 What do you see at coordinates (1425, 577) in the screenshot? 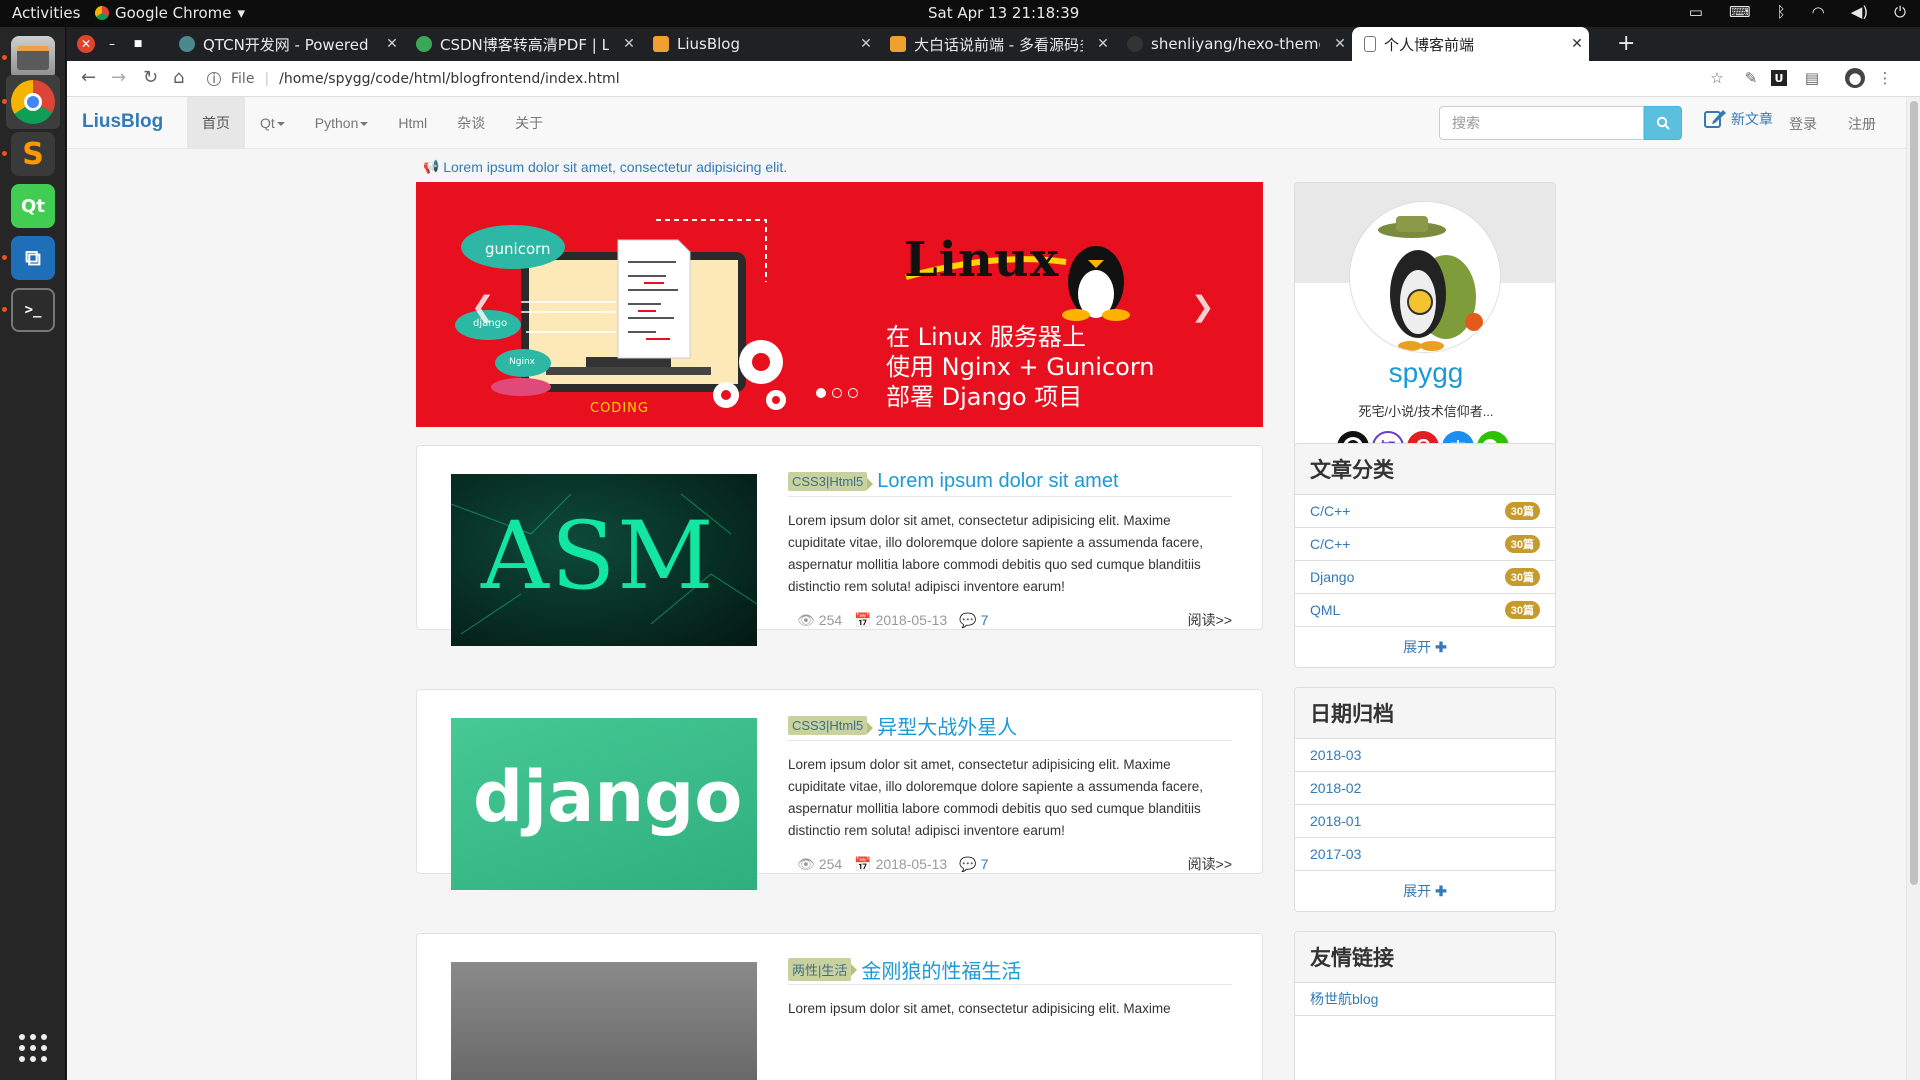
I see `category-item: Django 30篇` at bounding box center [1425, 577].